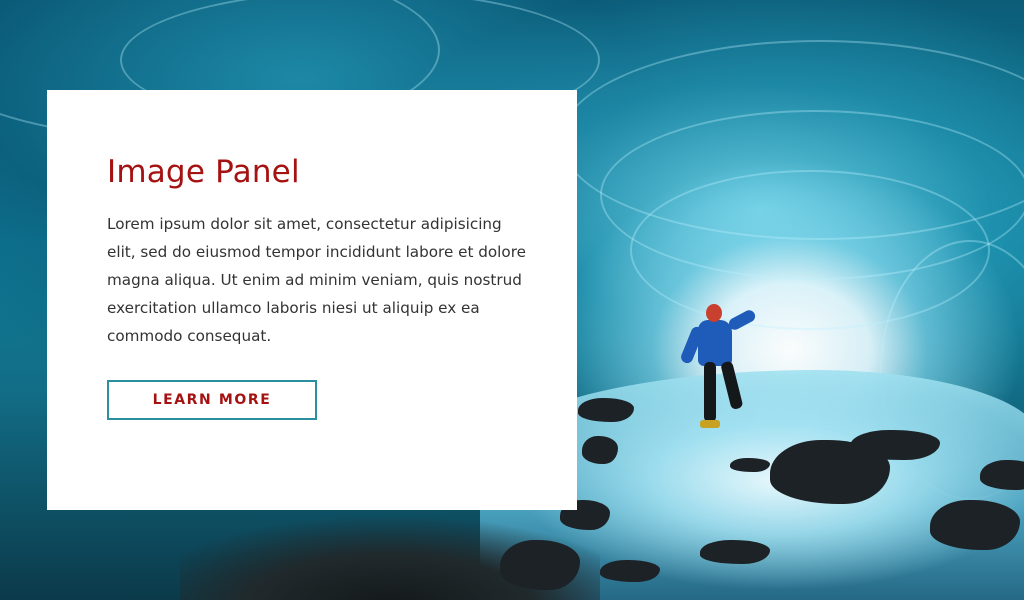  Describe the element at coordinates (212, 400) in the screenshot. I see `learn-more-button: LEARN MORE` at that location.